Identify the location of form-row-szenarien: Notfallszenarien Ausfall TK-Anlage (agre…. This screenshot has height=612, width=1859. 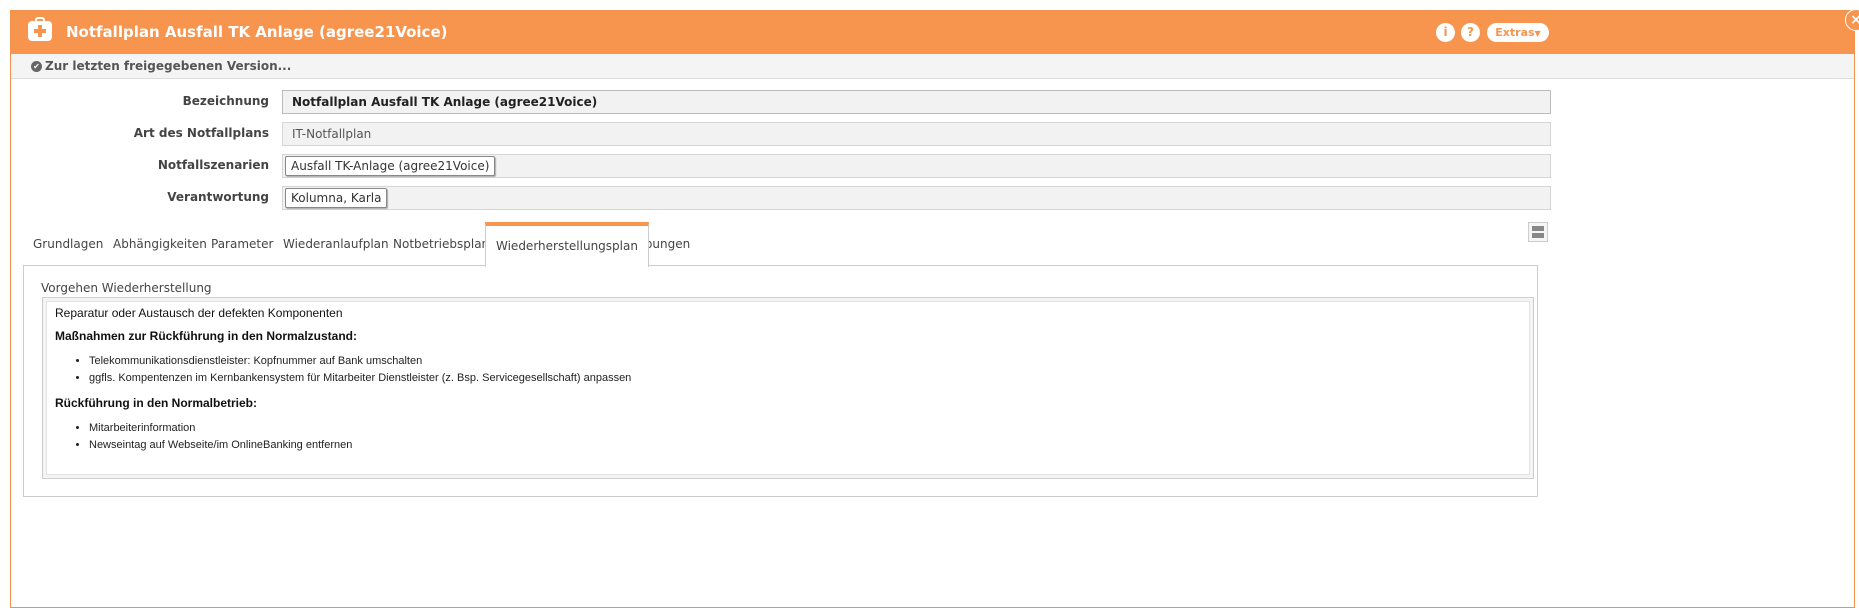
(932, 166).